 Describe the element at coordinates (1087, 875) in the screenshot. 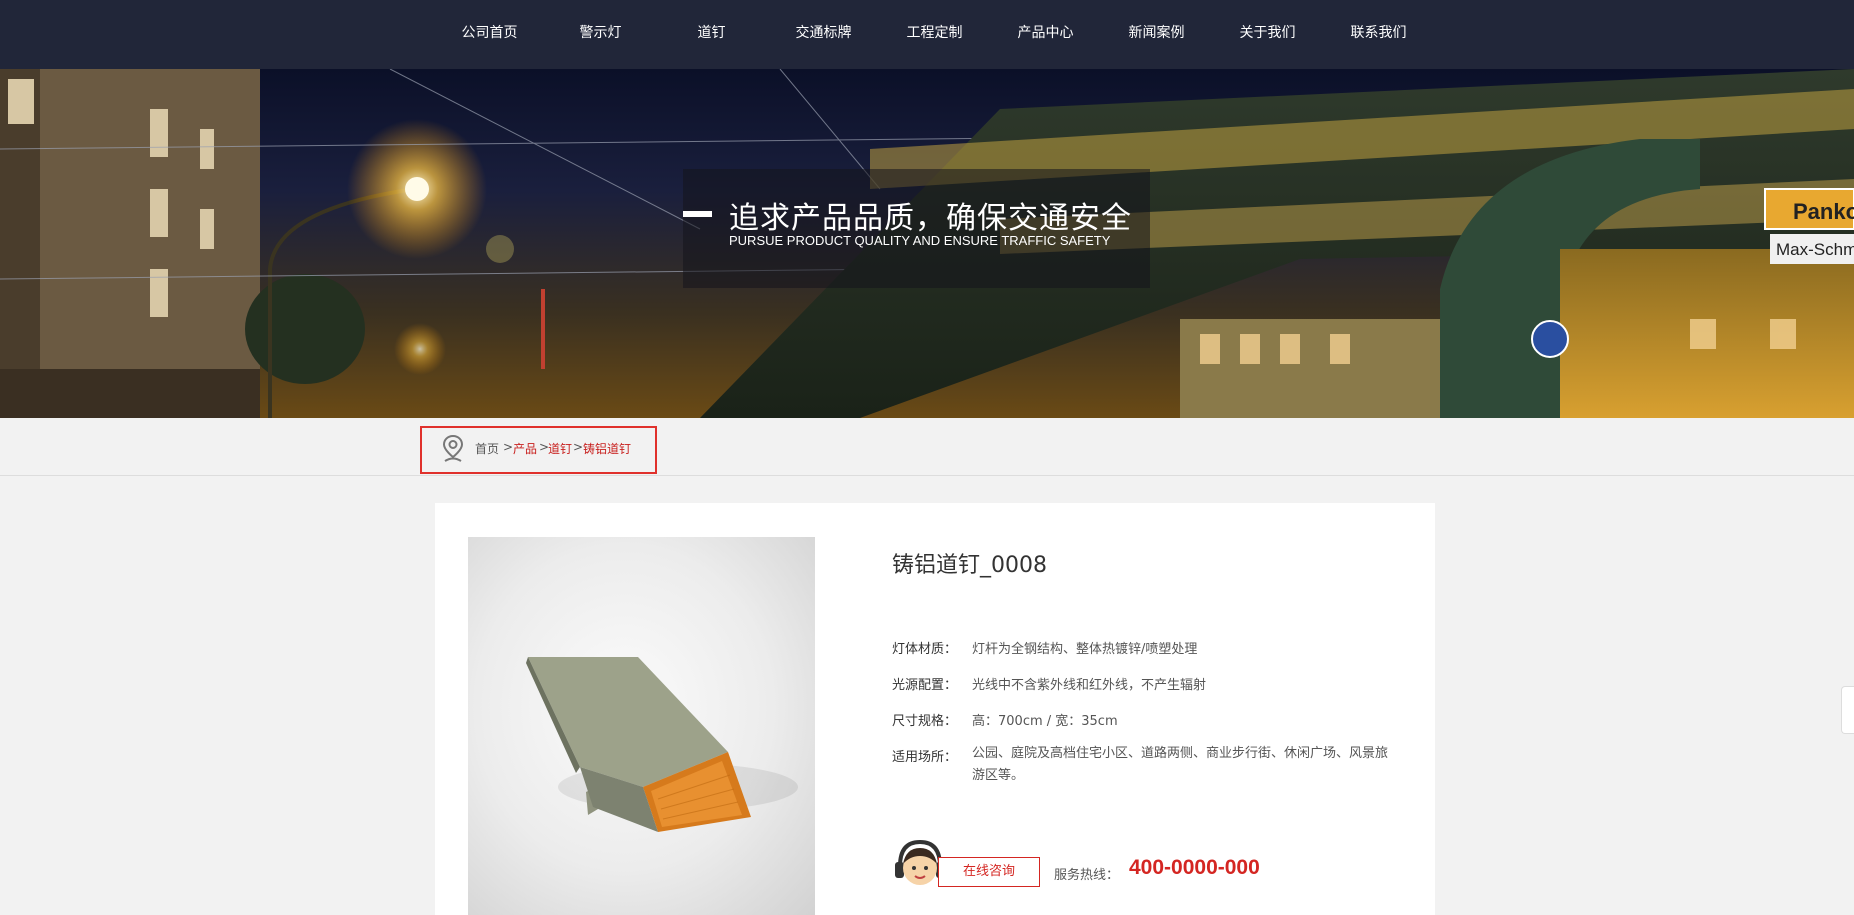

I see `hotline-label: 服务热线：` at that location.